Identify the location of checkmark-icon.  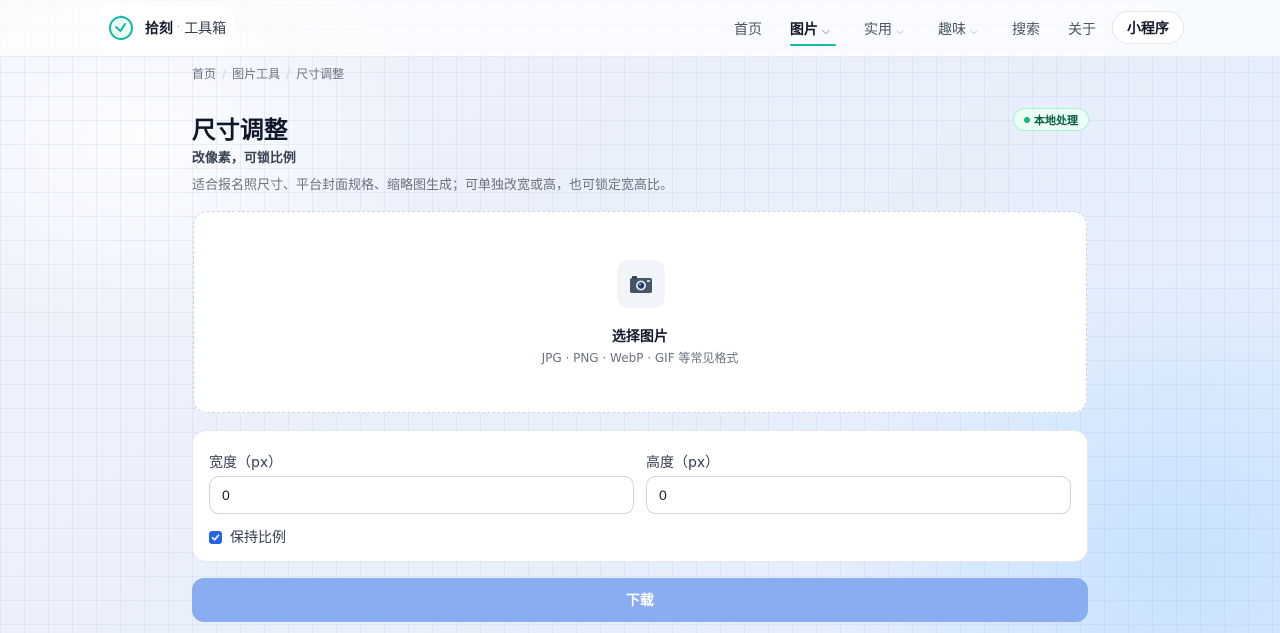
(215, 537).